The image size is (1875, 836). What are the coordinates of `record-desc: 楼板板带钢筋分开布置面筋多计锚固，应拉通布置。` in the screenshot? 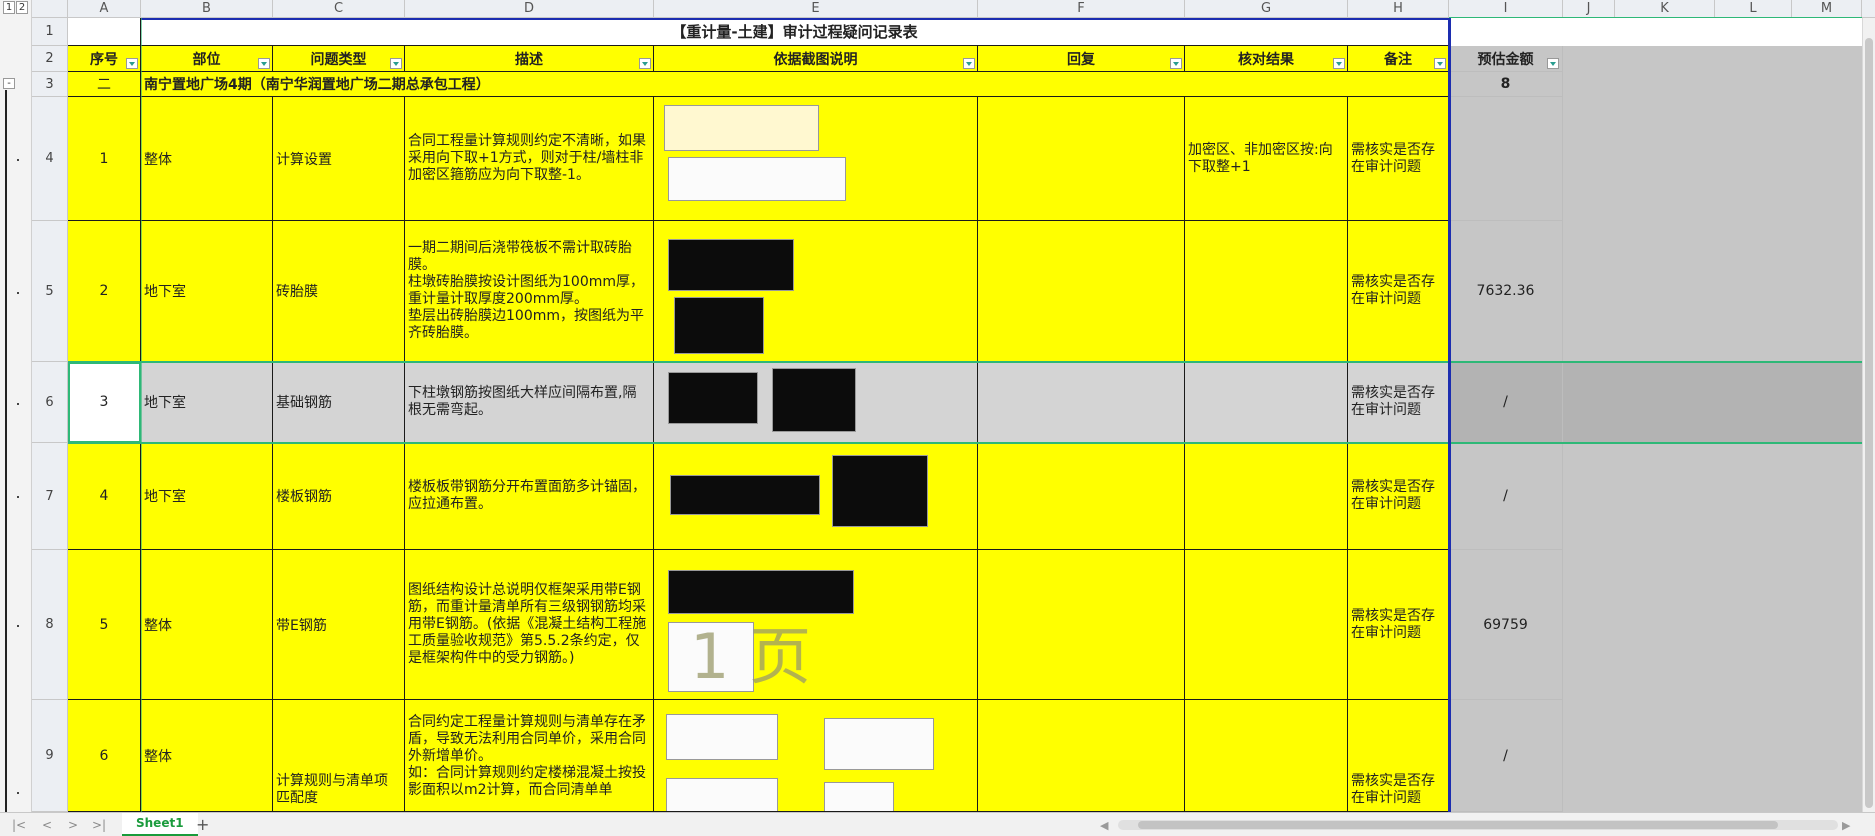 It's located at (529, 496).